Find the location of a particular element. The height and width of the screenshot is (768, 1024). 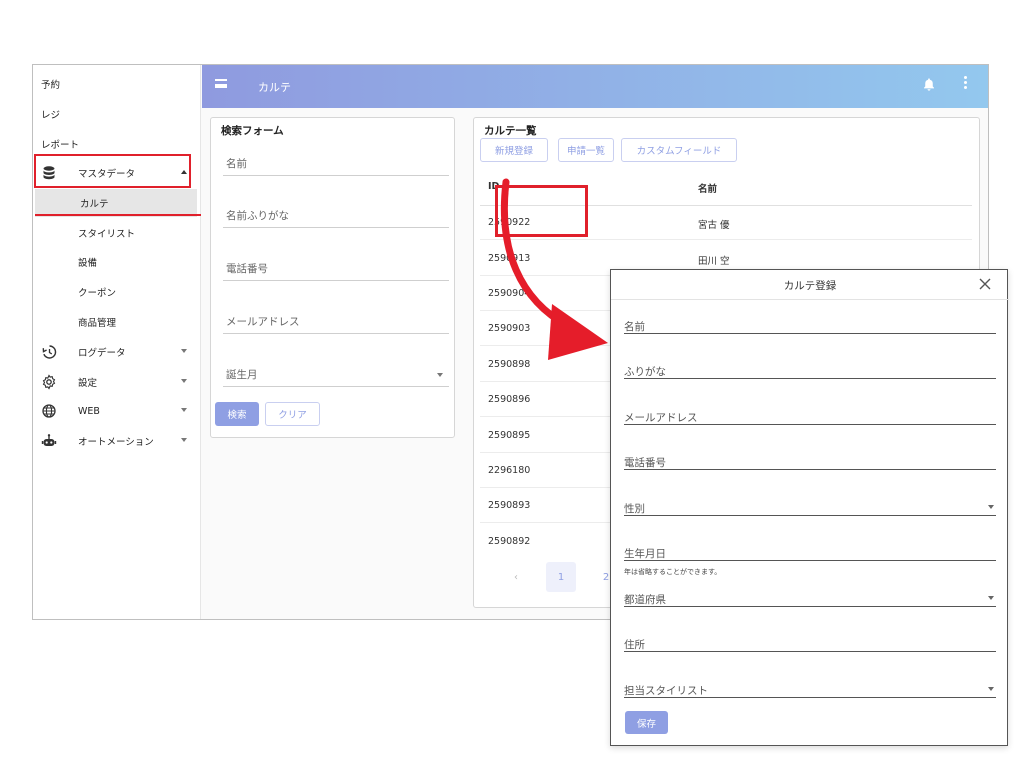

close-icon is located at coordinates (985, 284).